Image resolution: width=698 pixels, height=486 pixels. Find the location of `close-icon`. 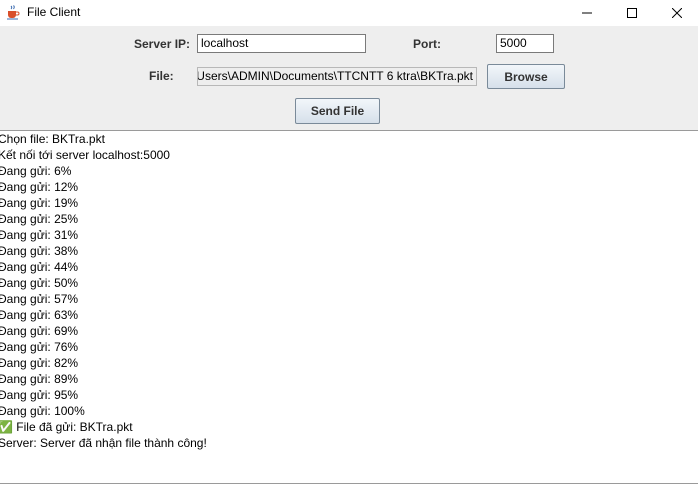

close-icon is located at coordinates (677, 13).